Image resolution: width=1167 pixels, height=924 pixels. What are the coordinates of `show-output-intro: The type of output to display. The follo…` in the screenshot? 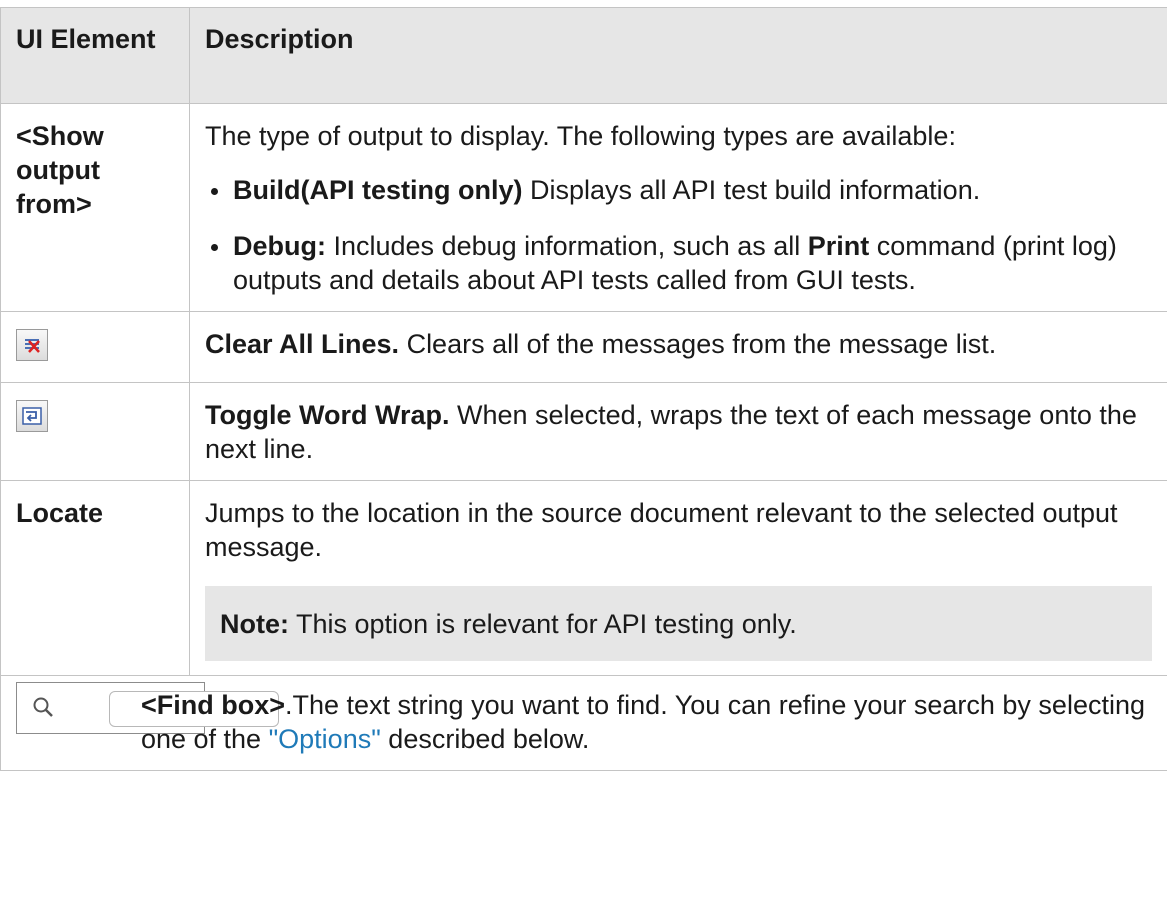 It's located at (580, 136).